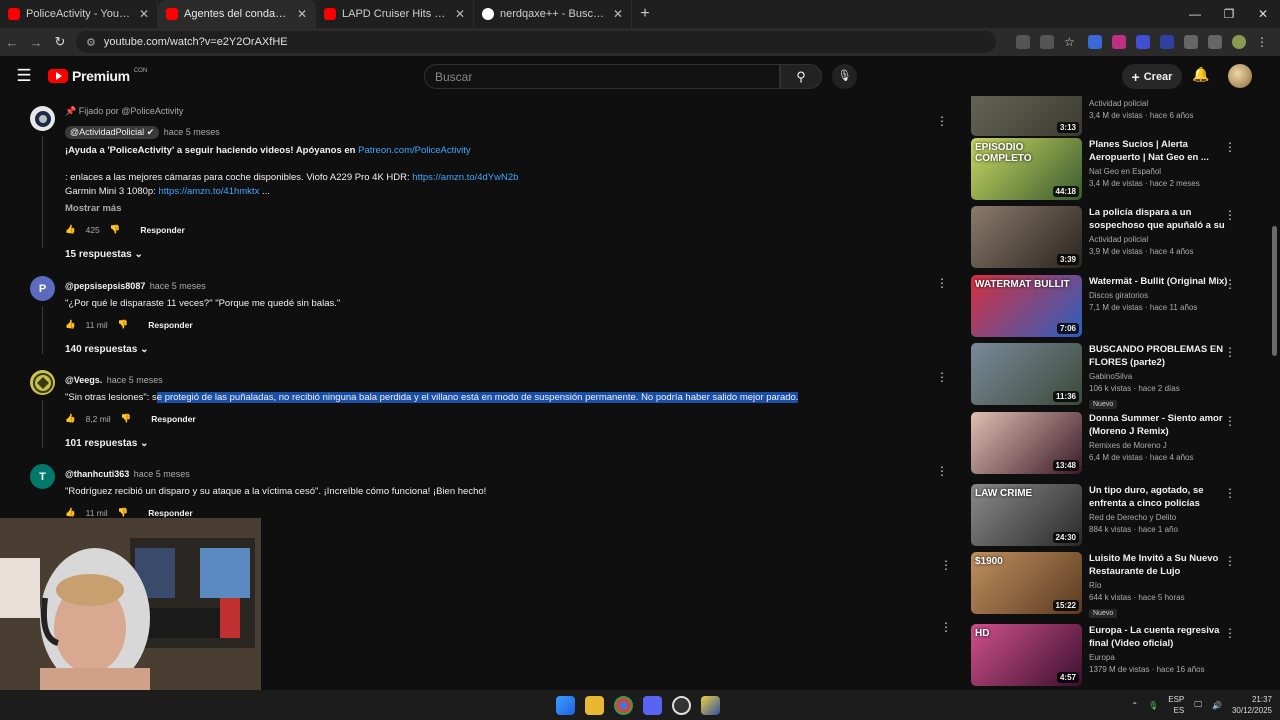  I want to click on profile-icon, so click(1239, 42).